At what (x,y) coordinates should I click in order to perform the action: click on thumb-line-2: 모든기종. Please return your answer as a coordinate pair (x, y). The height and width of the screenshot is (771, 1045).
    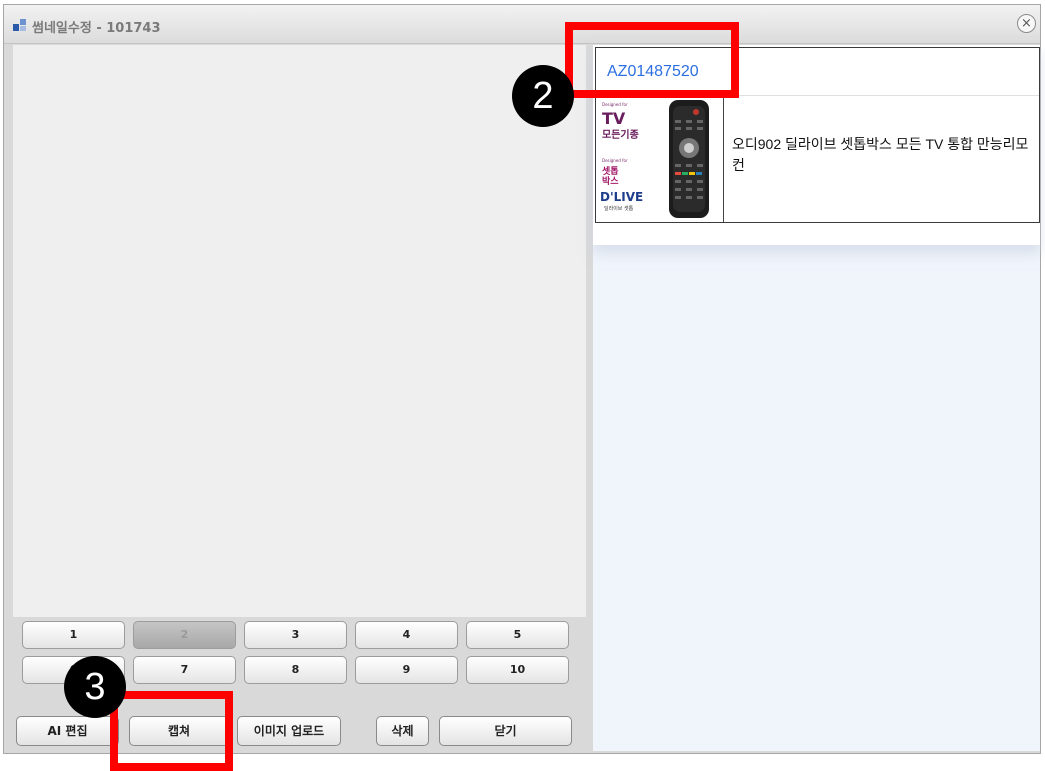
    Looking at the image, I should click on (620, 134).